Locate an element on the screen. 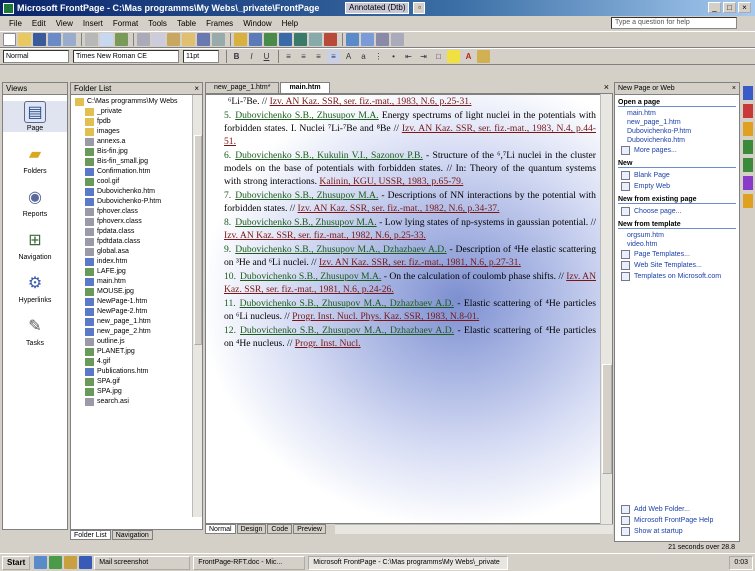 The width and height of the screenshot is (755, 571). close-document-icon: × is located at coordinates (606, 87).